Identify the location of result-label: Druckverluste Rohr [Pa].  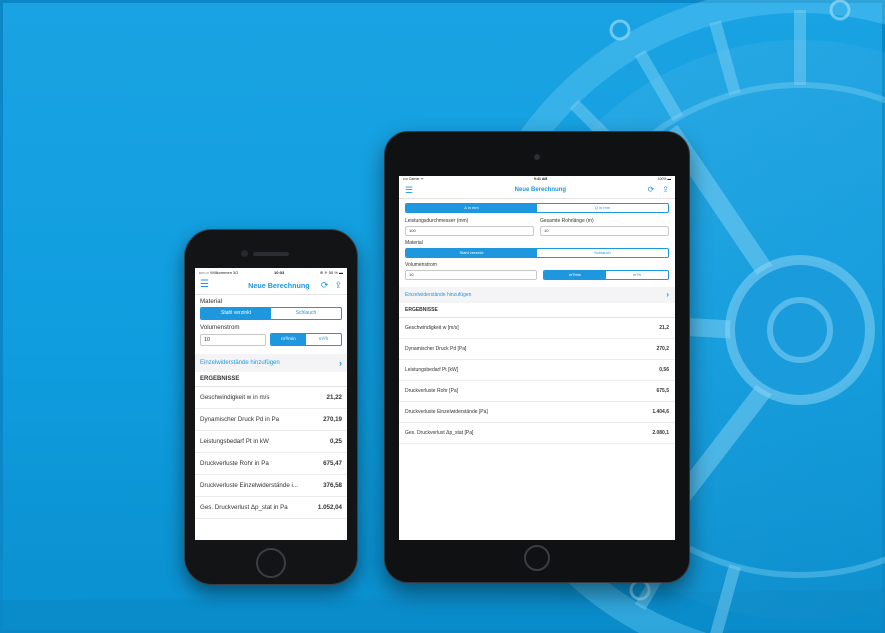
(432, 391).